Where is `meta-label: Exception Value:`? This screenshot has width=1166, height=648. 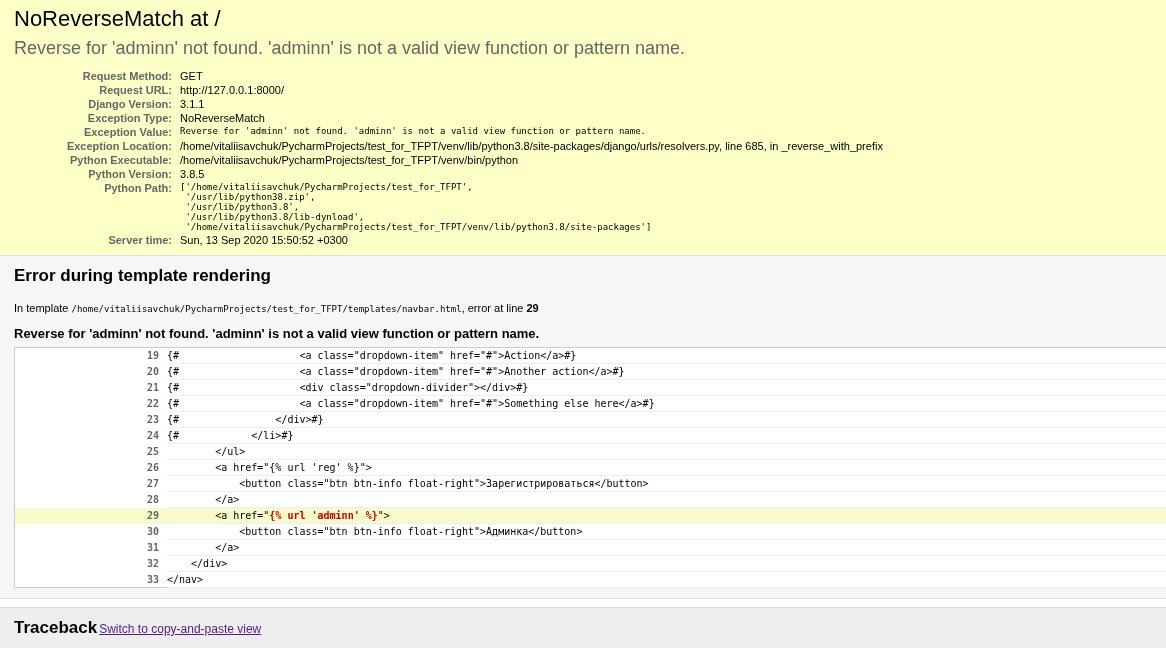
meta-label: Exception Value: is located at coordinates (127, 132).